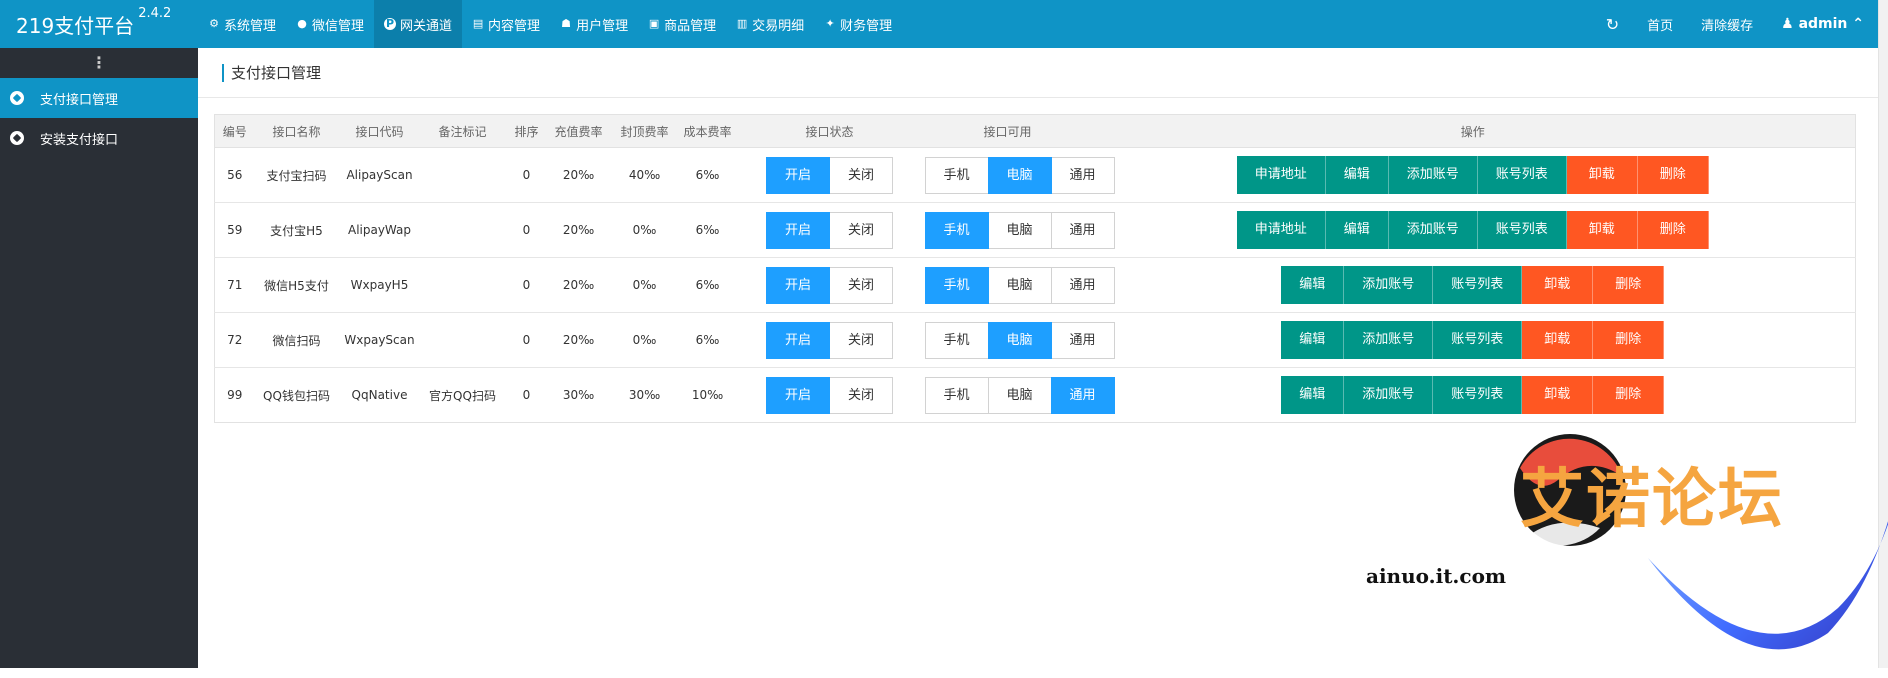 This screenshot has height=678, width=1888. What do you see at coordinates (462, 340) in the screenshot?
I see `cell-remark` at bounding box center [462, 340].